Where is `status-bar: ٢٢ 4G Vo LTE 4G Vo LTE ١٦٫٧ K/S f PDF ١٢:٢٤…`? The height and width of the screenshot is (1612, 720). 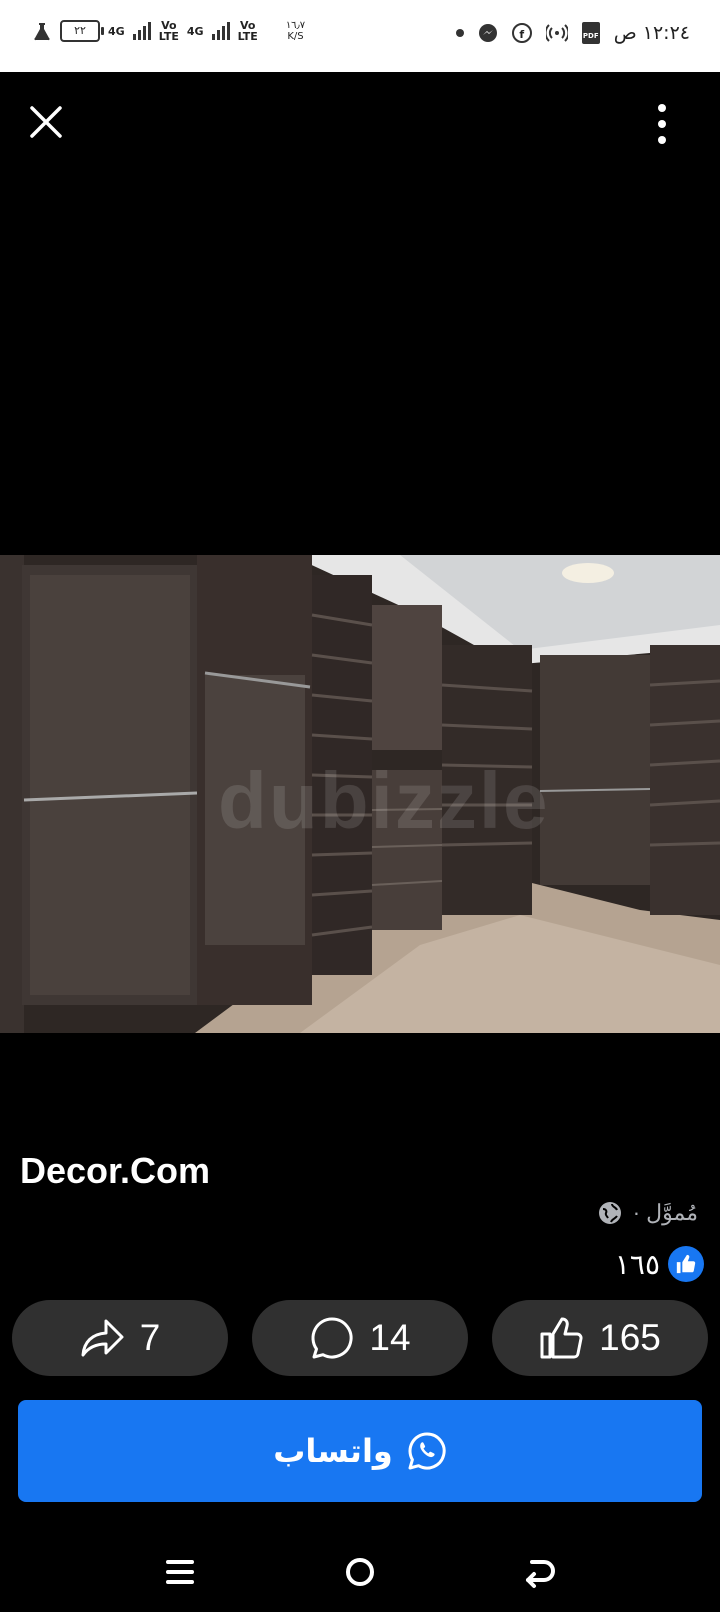
status-bar: ٢٢ 4G Vo LTE 4G Vo LTE ١٦٫٧ K/S f PDF ١٢:٢٤… is located at coordinates (360, 36).